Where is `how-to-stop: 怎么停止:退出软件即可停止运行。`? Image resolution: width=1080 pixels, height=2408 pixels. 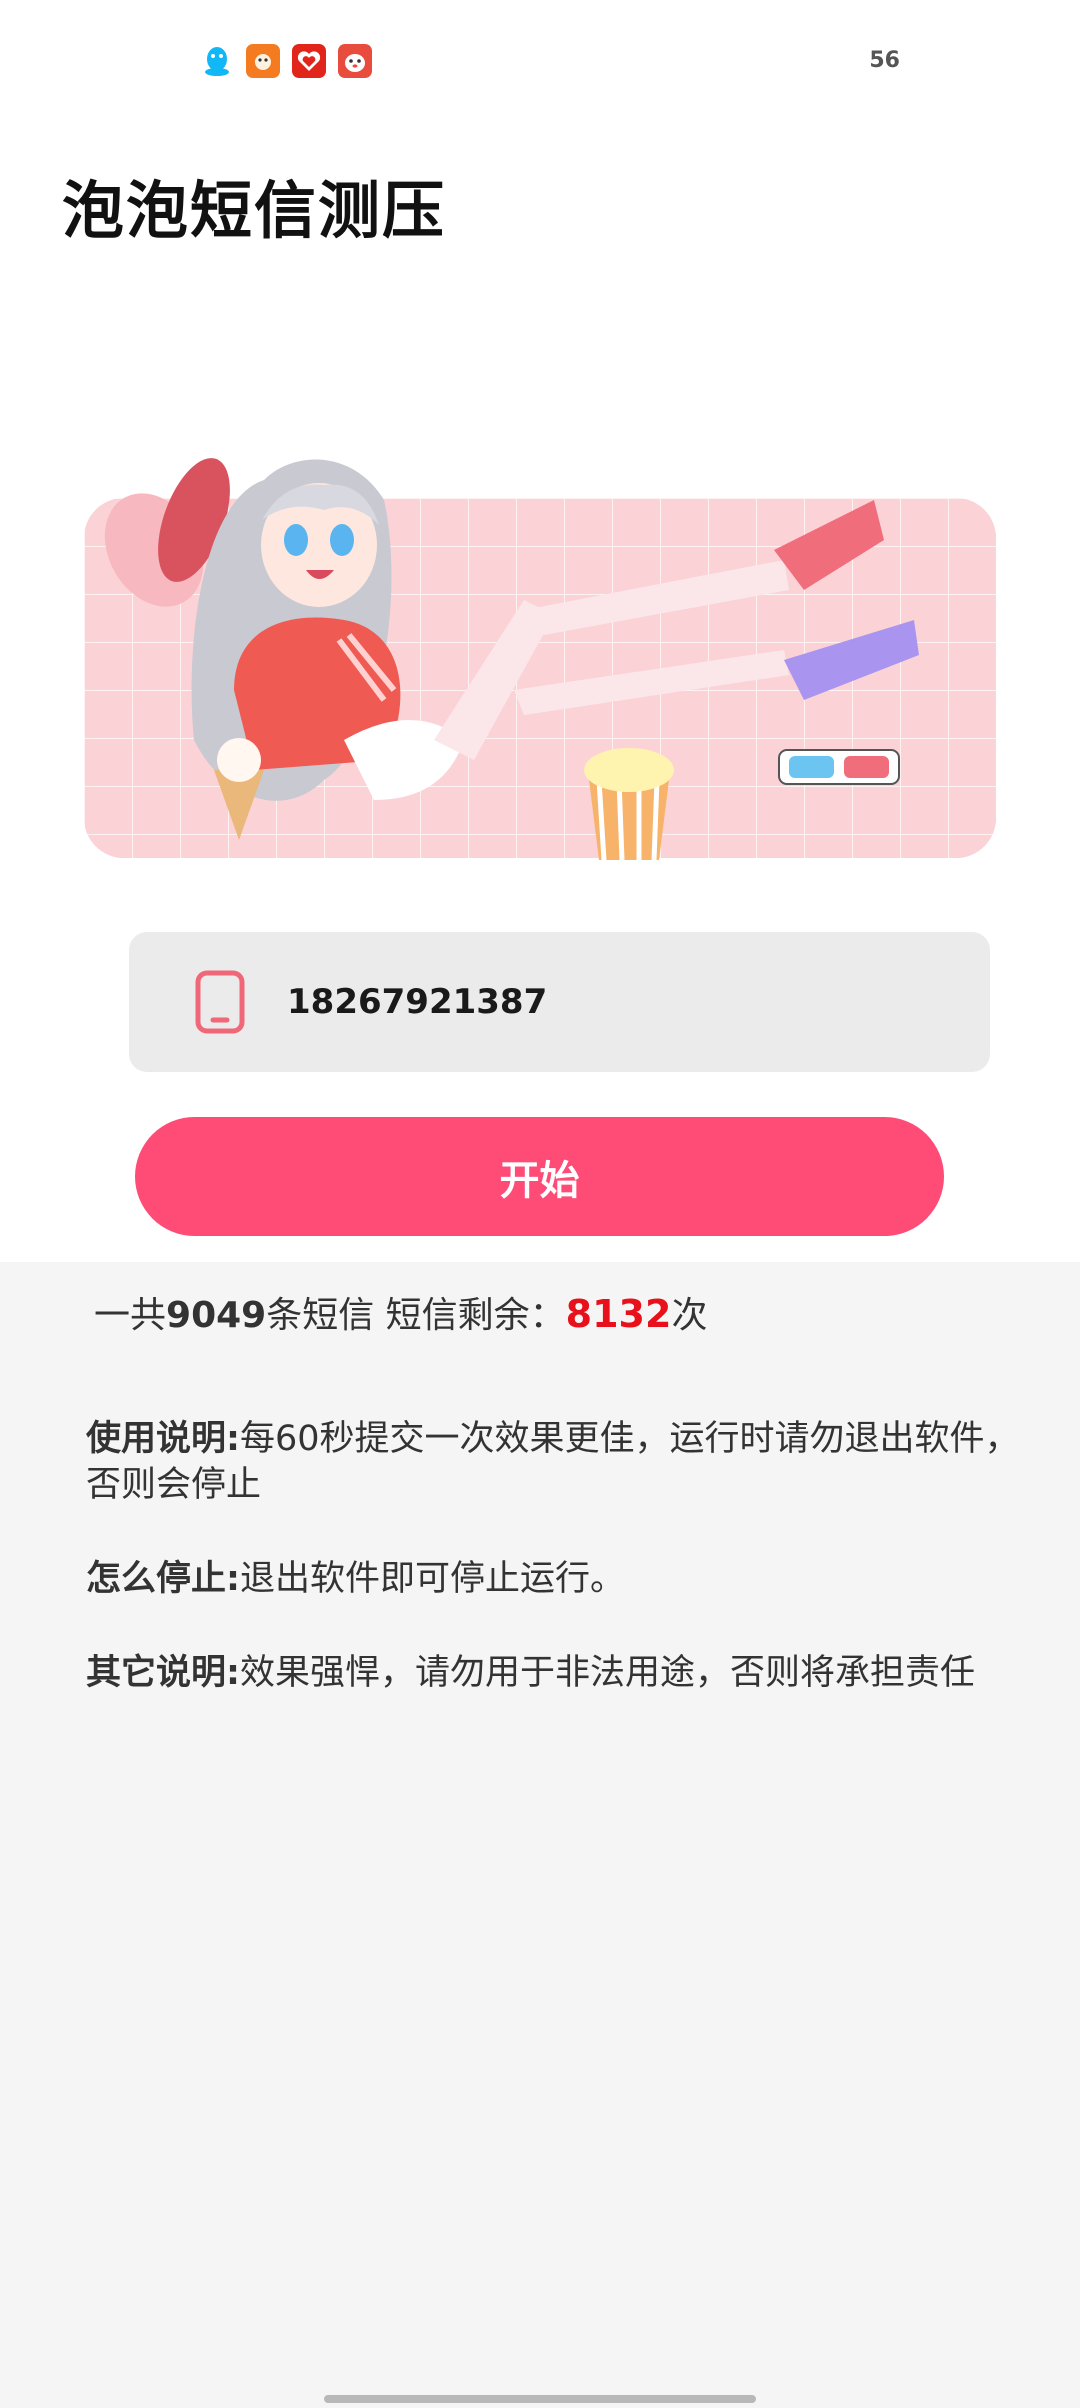
how-to-stop: 怎么停止:退出软件即可停止运行。 is located at coordinates (566, 1579).